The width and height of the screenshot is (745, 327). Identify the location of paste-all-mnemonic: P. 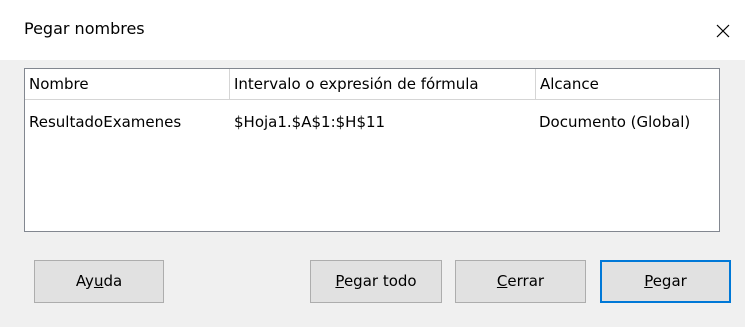
(339, 281).